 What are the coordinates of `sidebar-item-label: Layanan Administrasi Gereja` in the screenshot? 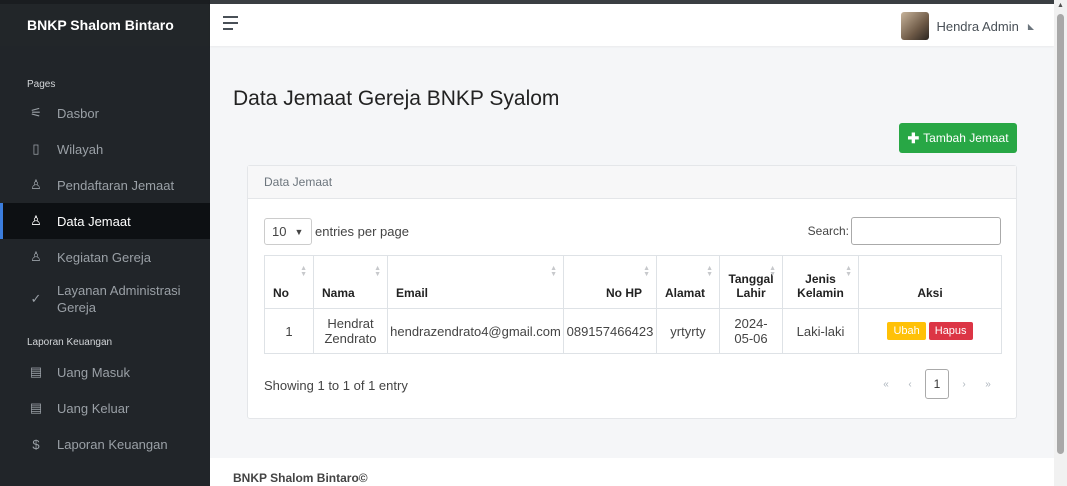 It's located at (119, 299).